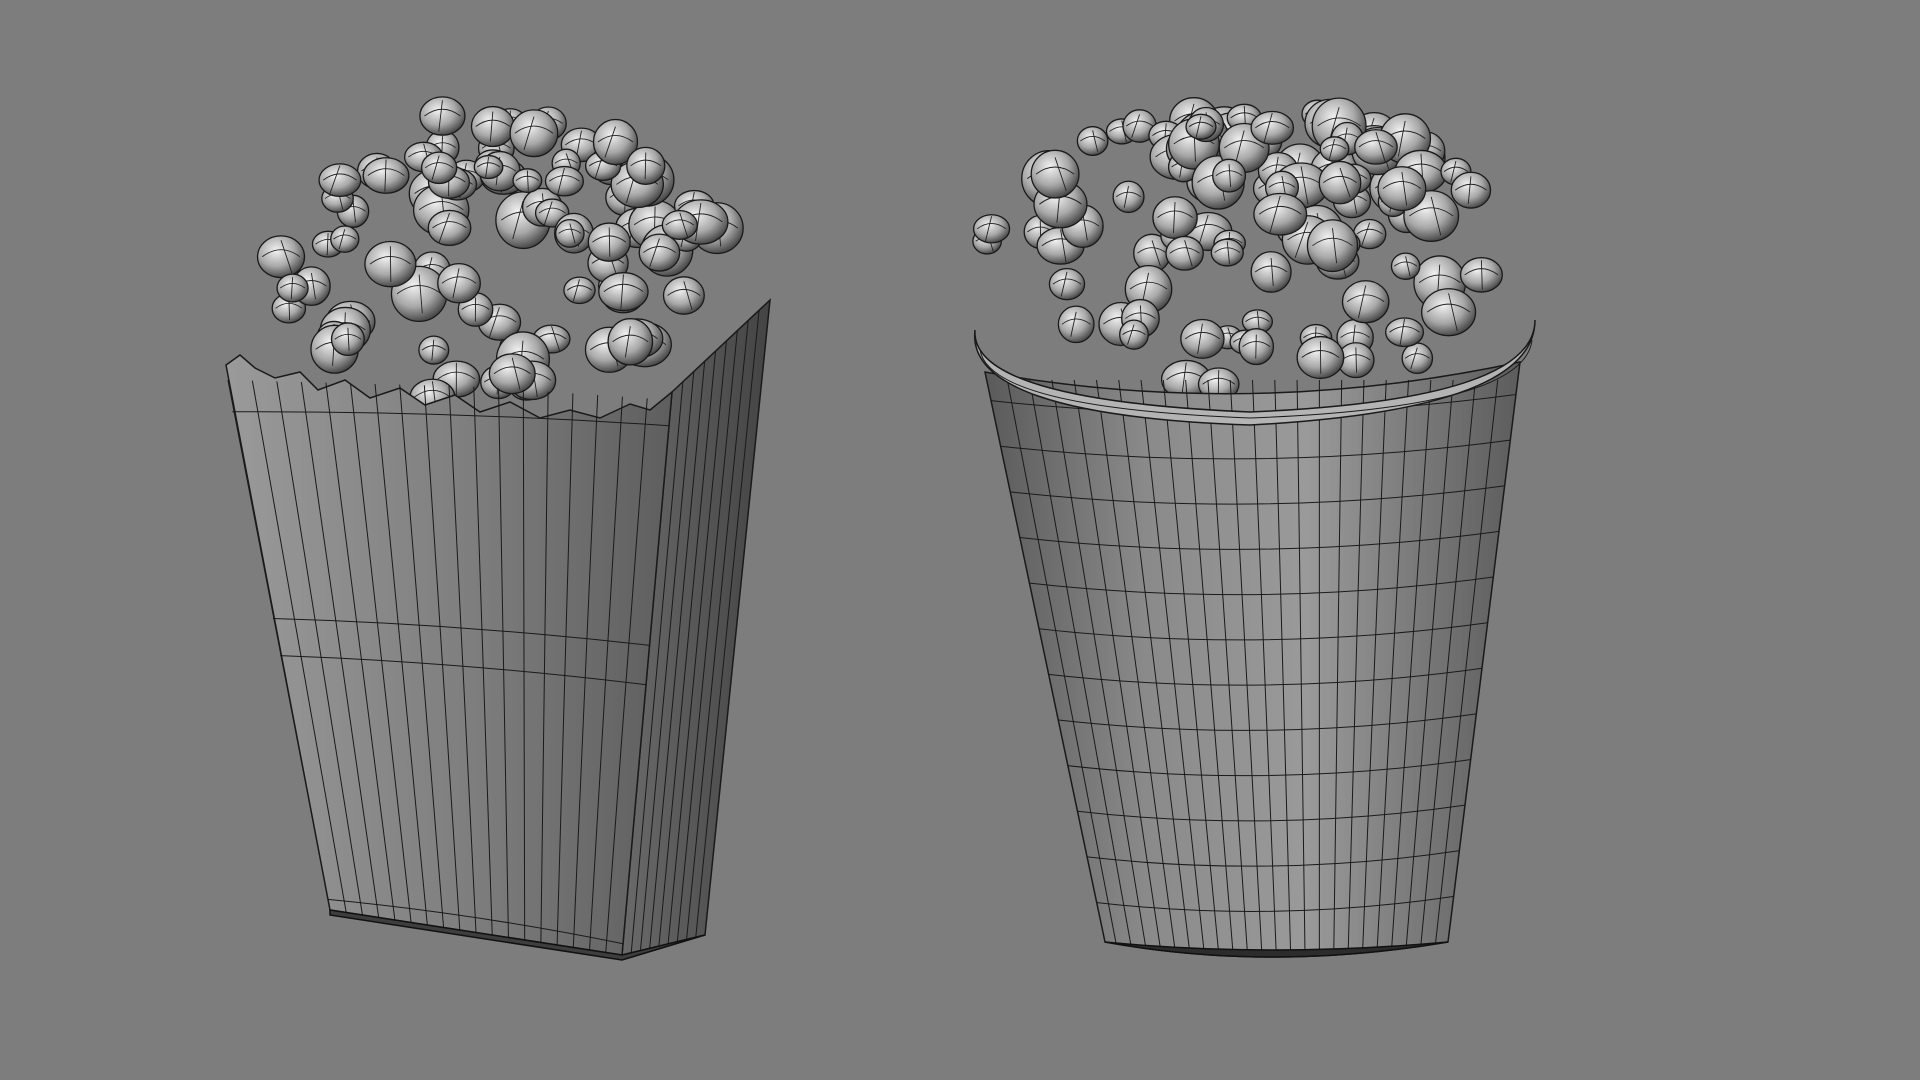 This screenshot has width=1920, height=1080. Describe the element at coordinates (1237, 249) in the screenshot. I see `popcorn-bucket-kernels` at that location.